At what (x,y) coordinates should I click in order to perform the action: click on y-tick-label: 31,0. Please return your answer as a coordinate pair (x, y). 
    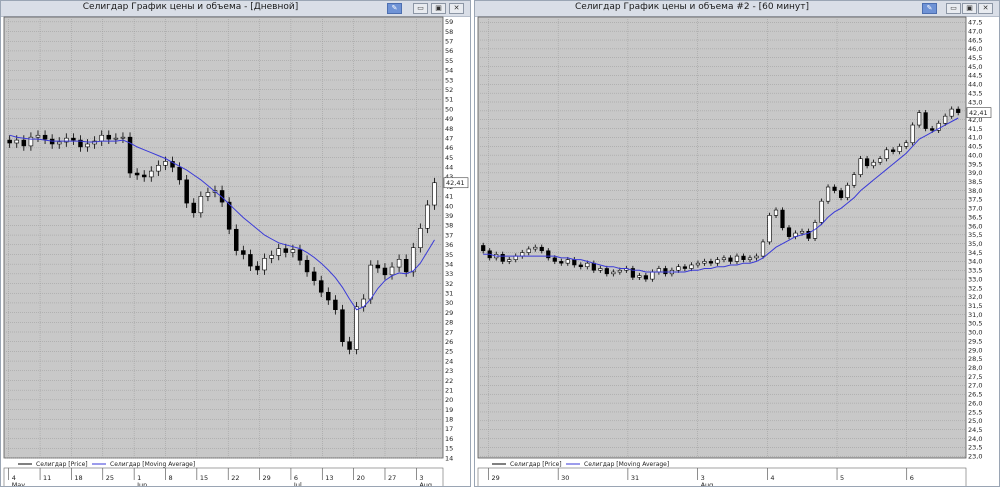
    Looking at the image, I should click on (975, 315).